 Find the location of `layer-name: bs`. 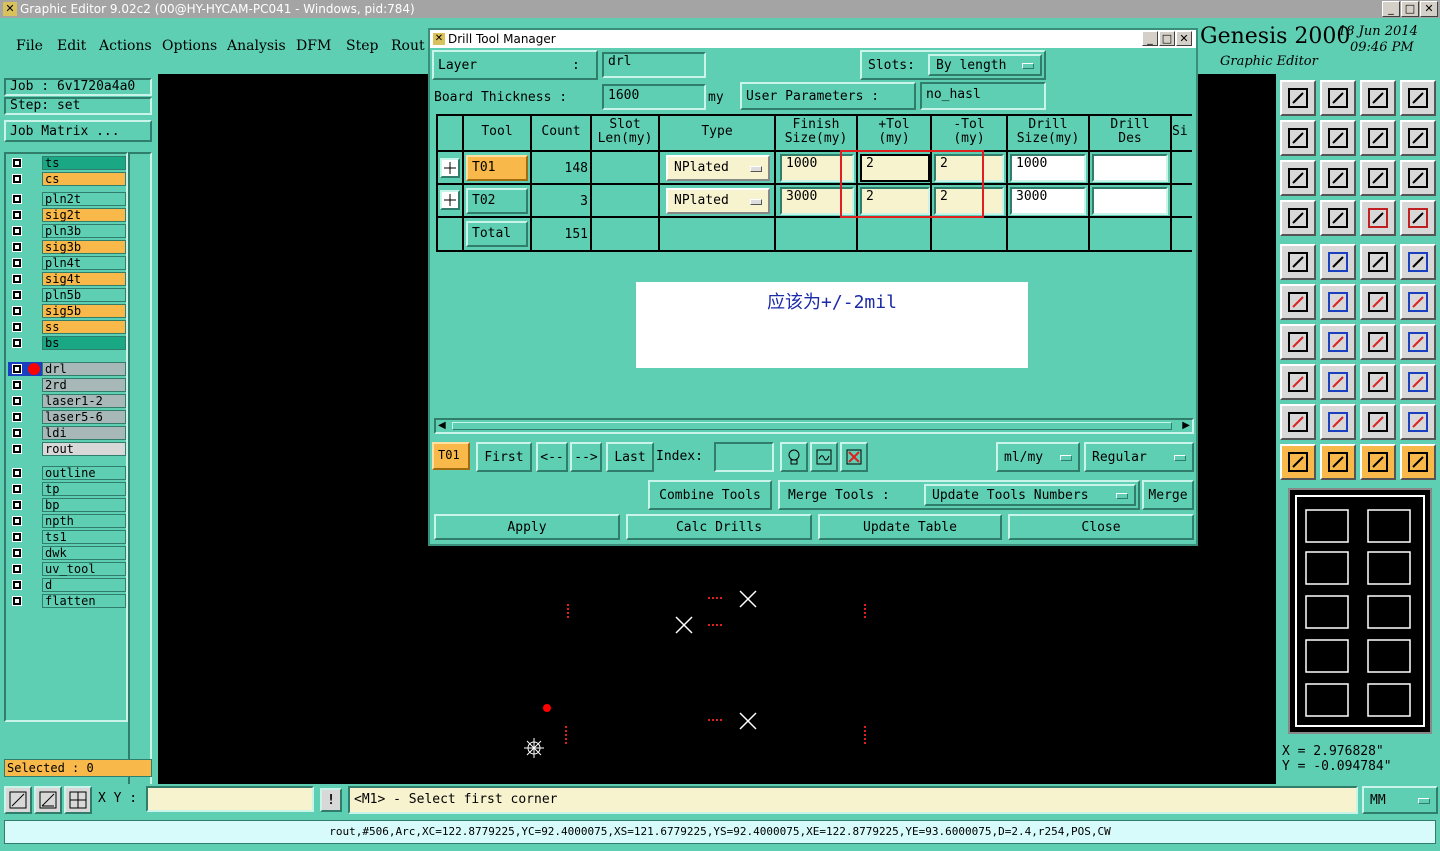

layer-name: bs is located at coordinates (84, 343).